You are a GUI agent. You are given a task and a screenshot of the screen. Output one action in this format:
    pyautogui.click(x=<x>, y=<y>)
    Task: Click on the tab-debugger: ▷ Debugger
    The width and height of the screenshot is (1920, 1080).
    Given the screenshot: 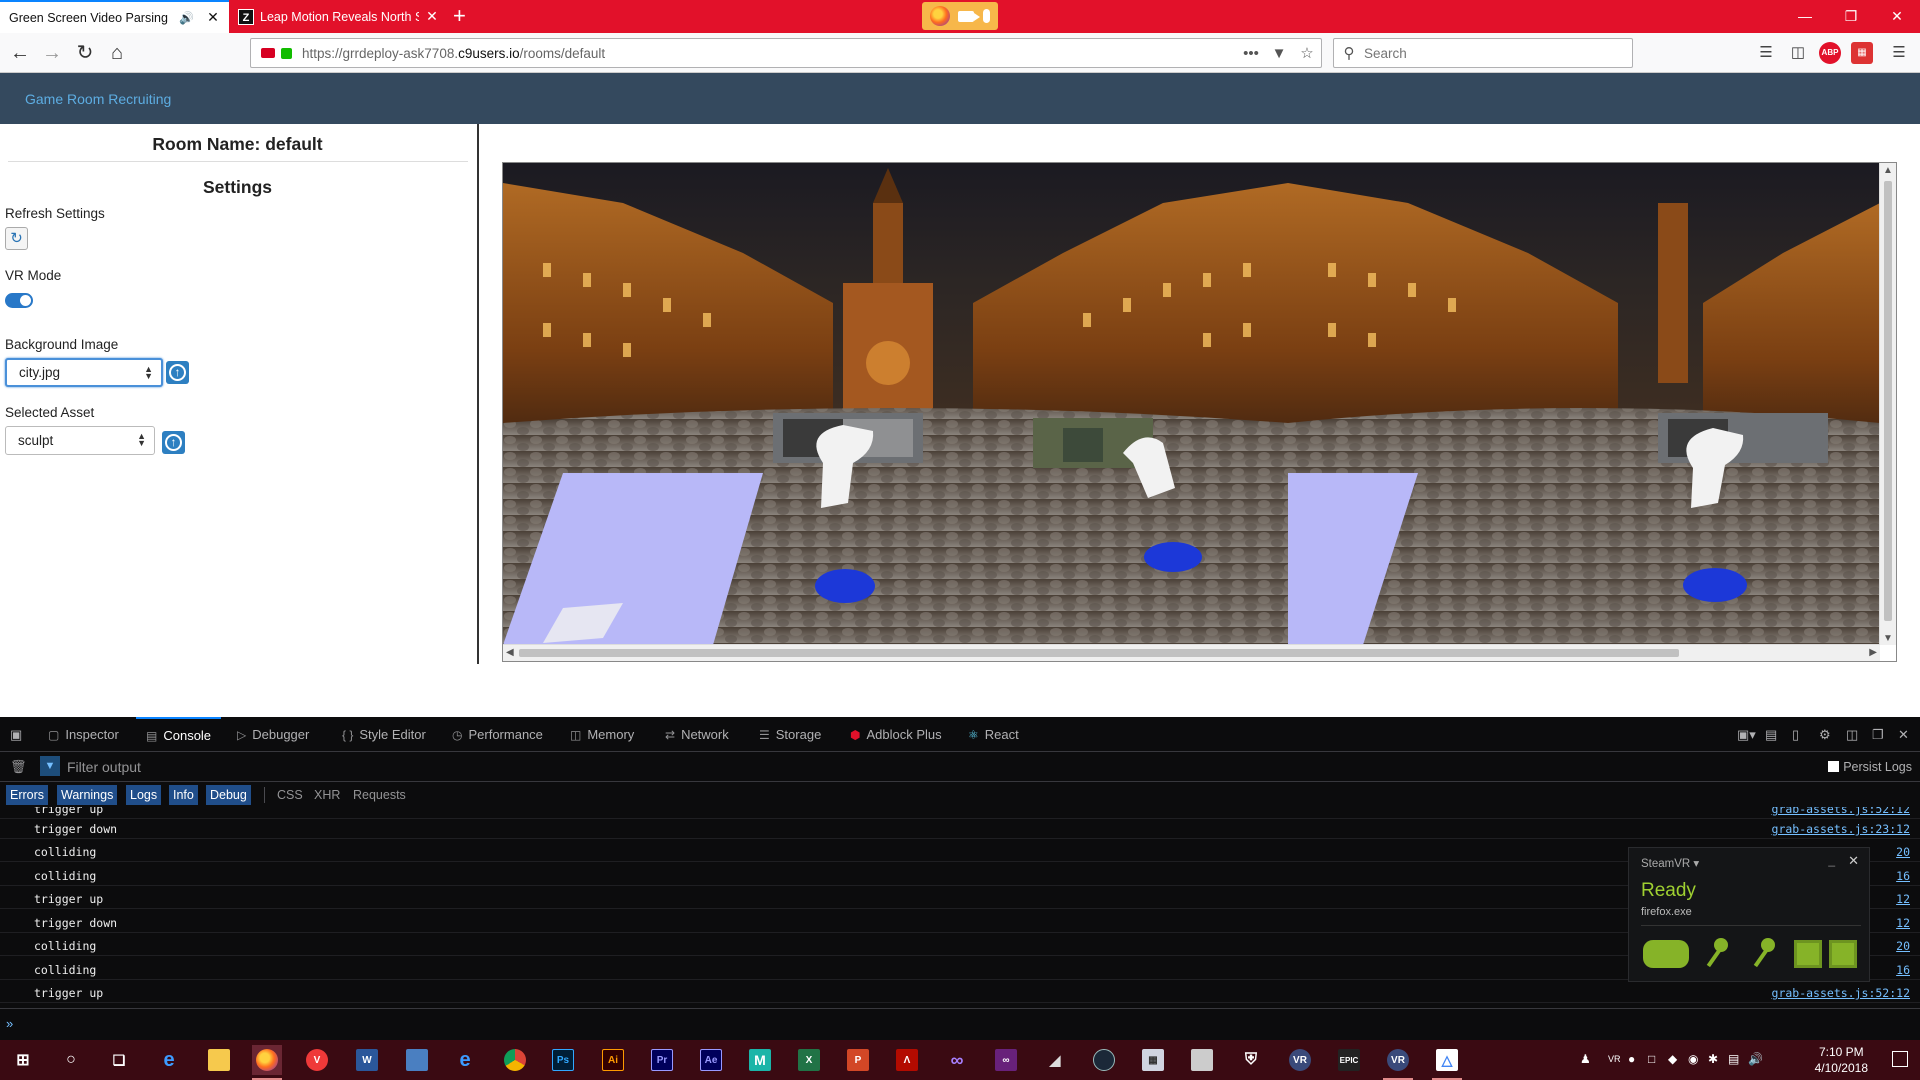 What is the action you would take?
    pyautogui.click(x=273, y=734)
    